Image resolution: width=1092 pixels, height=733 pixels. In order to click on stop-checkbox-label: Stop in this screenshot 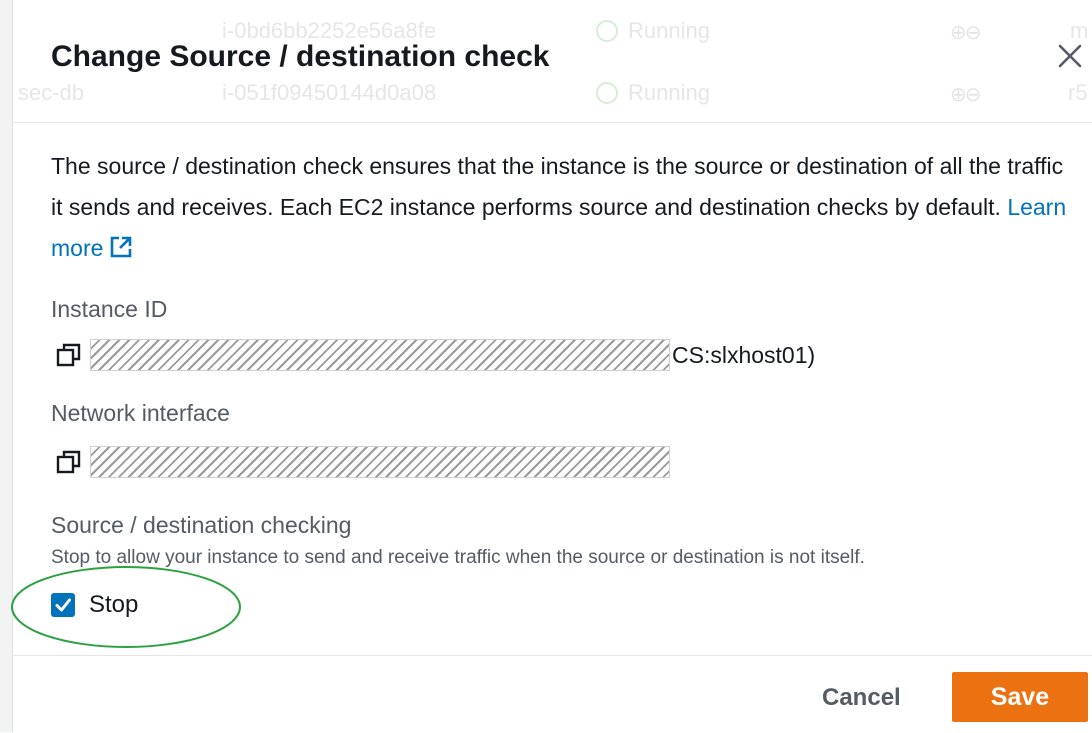, I will do `click(114, 604)`.